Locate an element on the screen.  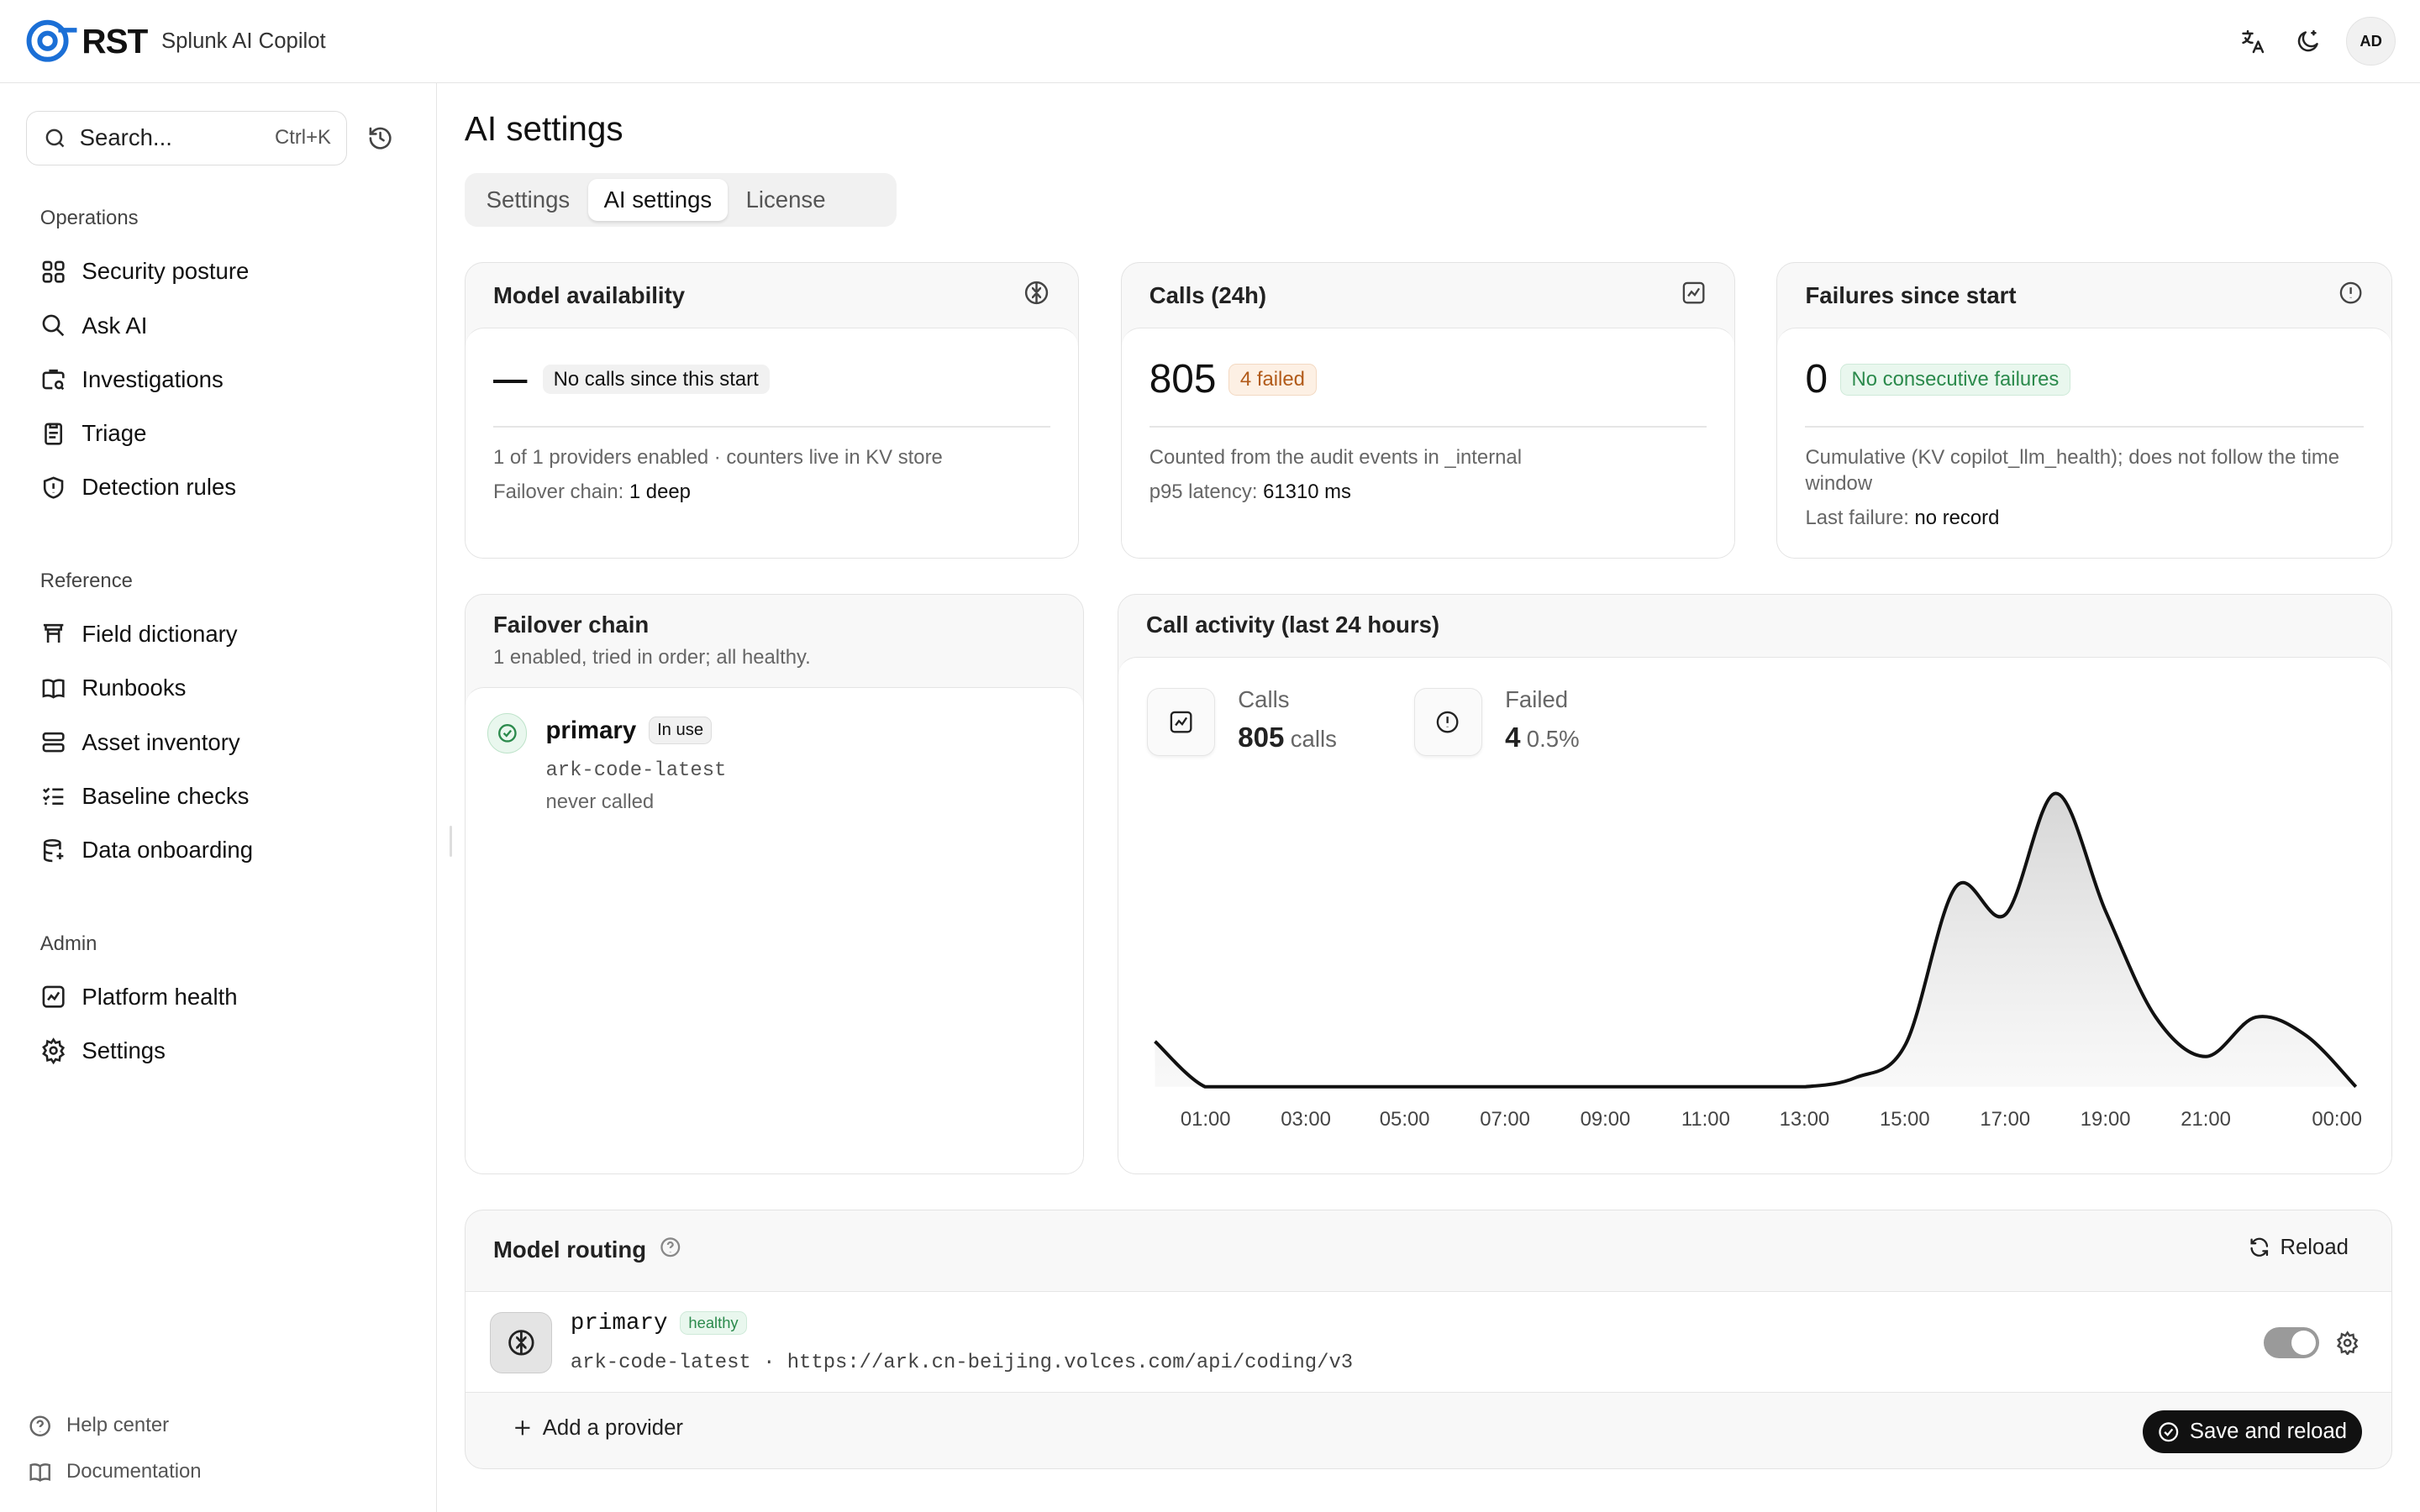
sidebar-item-label: Platform health is located at coordinates (160, 996).